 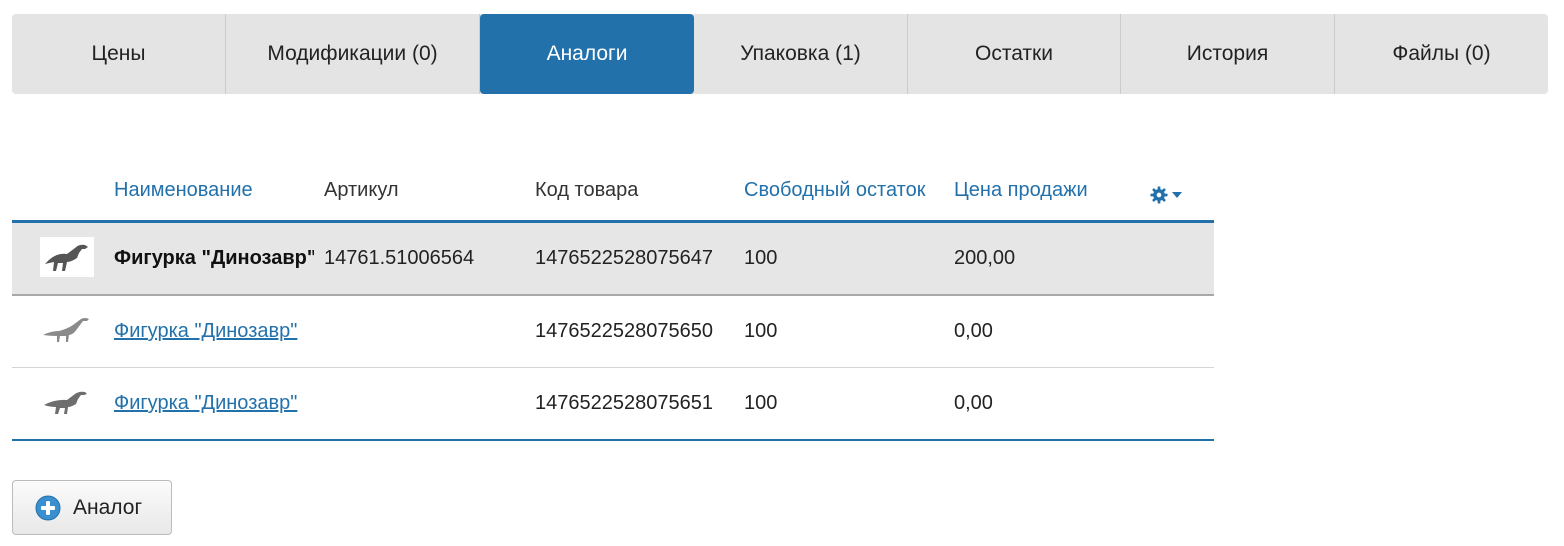 I want to click on tab-stock: Остатки, so click(x=1014, y=54).